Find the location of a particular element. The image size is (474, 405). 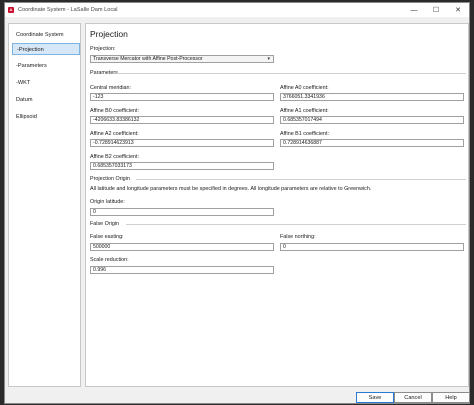

false-northing-input: 0 is located at coordinates (372, 247).